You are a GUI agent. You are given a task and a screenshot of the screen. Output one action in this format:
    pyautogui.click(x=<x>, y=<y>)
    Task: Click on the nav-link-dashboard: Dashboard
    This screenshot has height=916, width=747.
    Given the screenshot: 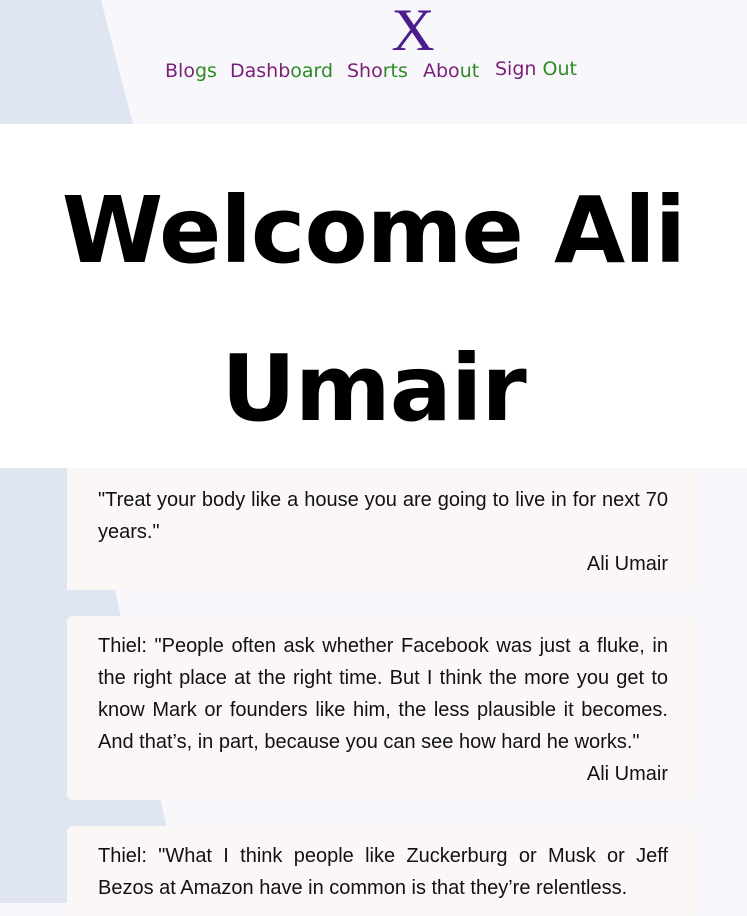 What is the action you would take?
    pyautogui.click(x=281, y=71)
    